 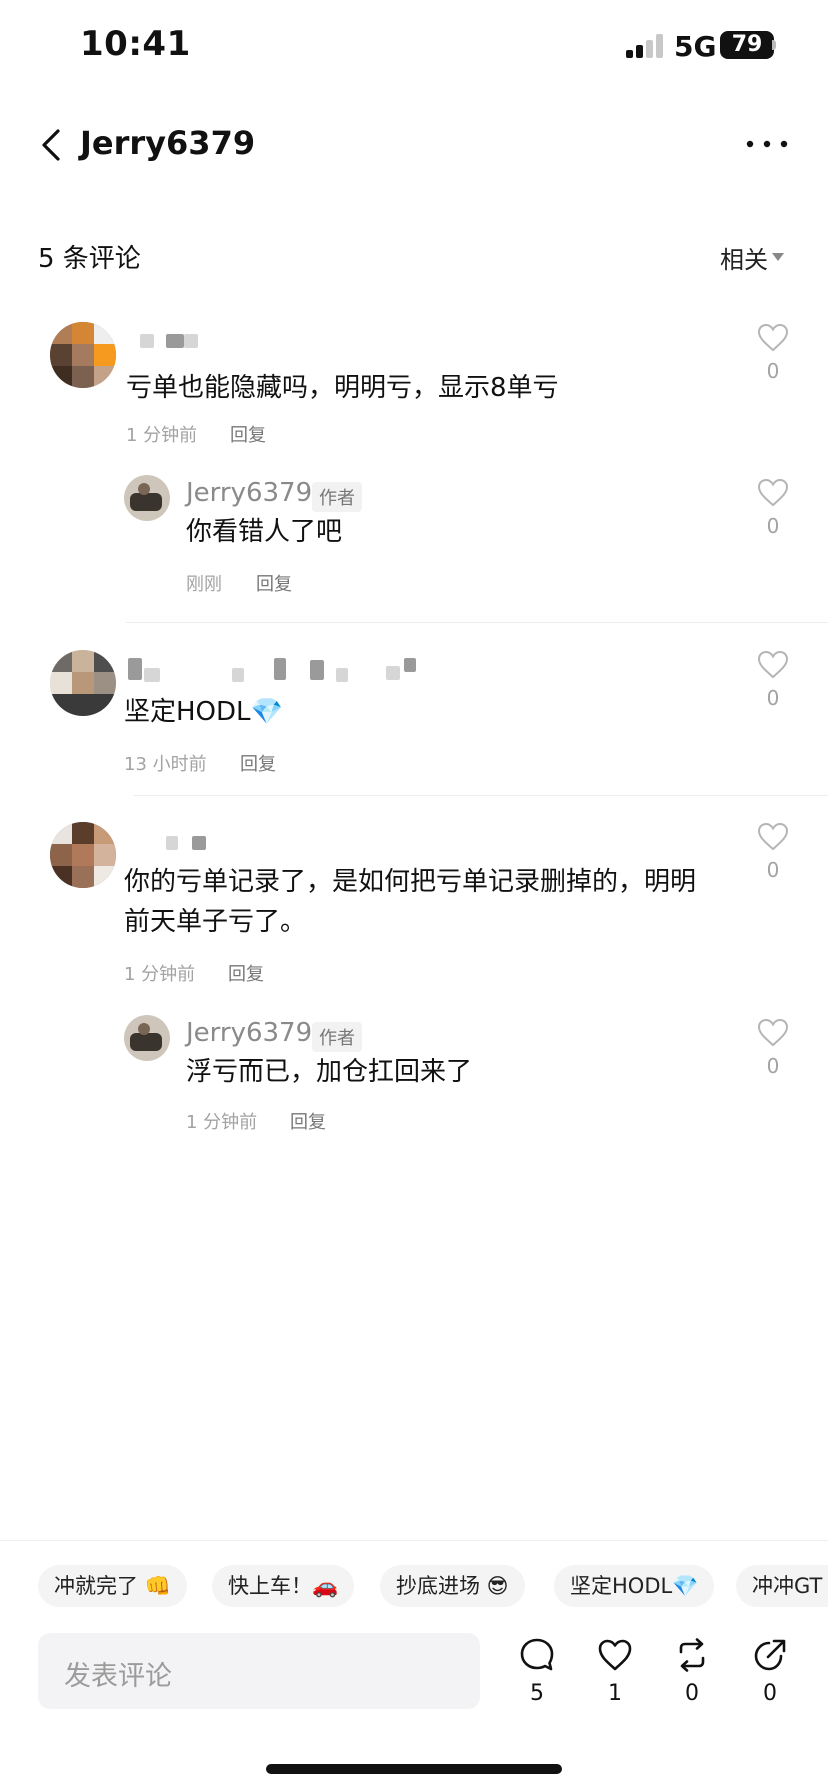 I want to click on reposts-count: 0, so click(x=692, y=1693).